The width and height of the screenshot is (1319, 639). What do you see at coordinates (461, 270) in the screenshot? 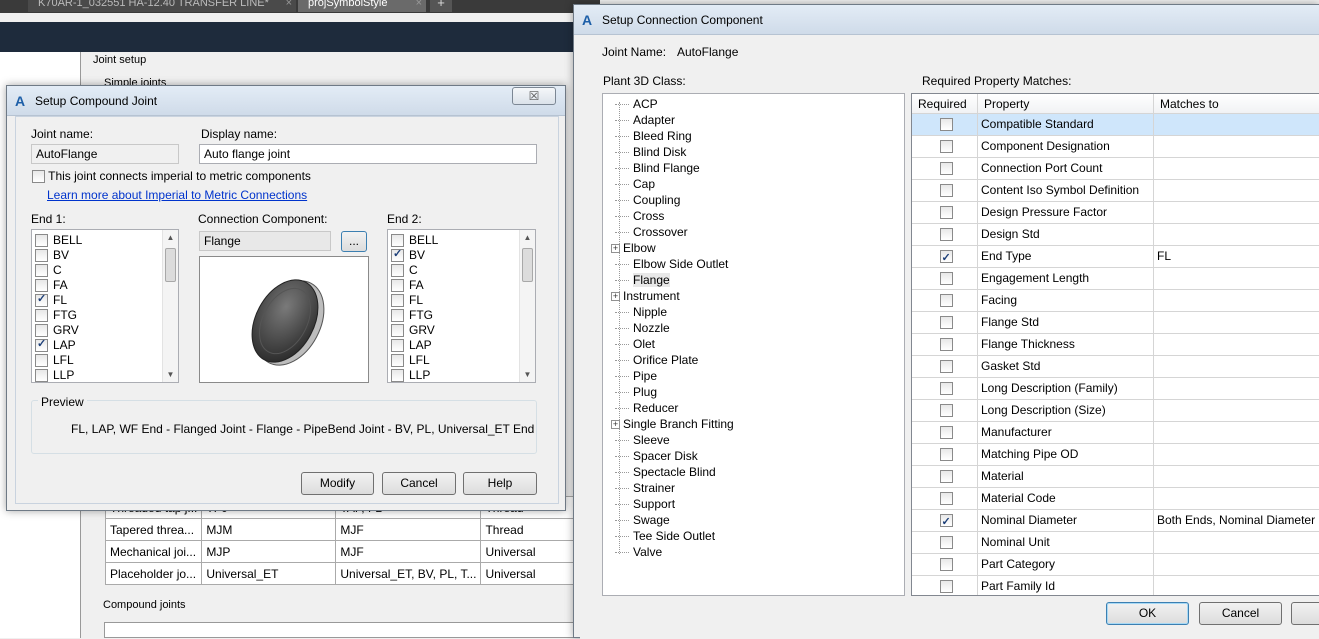
I see `list-item: C` at bounding box center [461, 270].